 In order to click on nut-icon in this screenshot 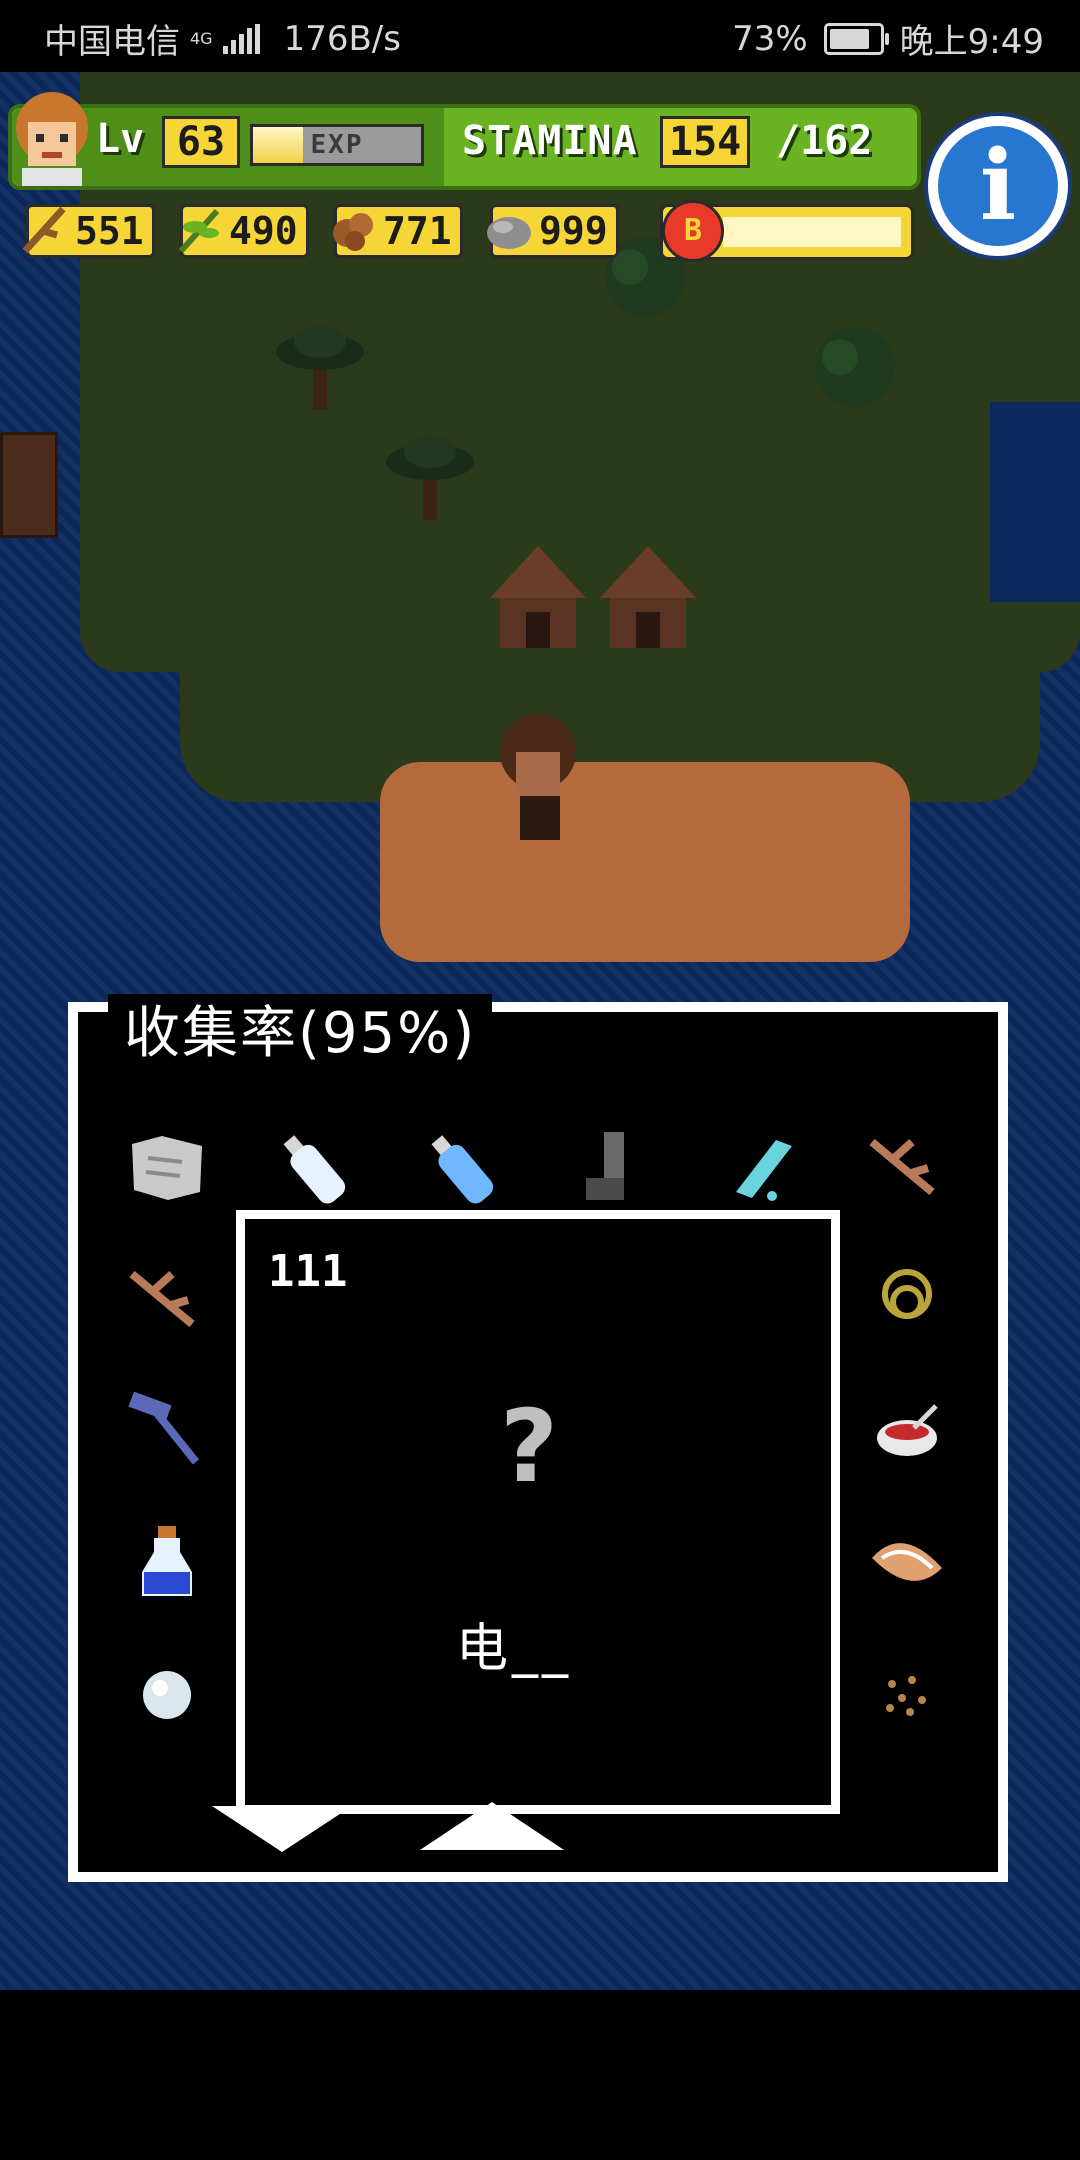, I will do `click(353, 232)`.